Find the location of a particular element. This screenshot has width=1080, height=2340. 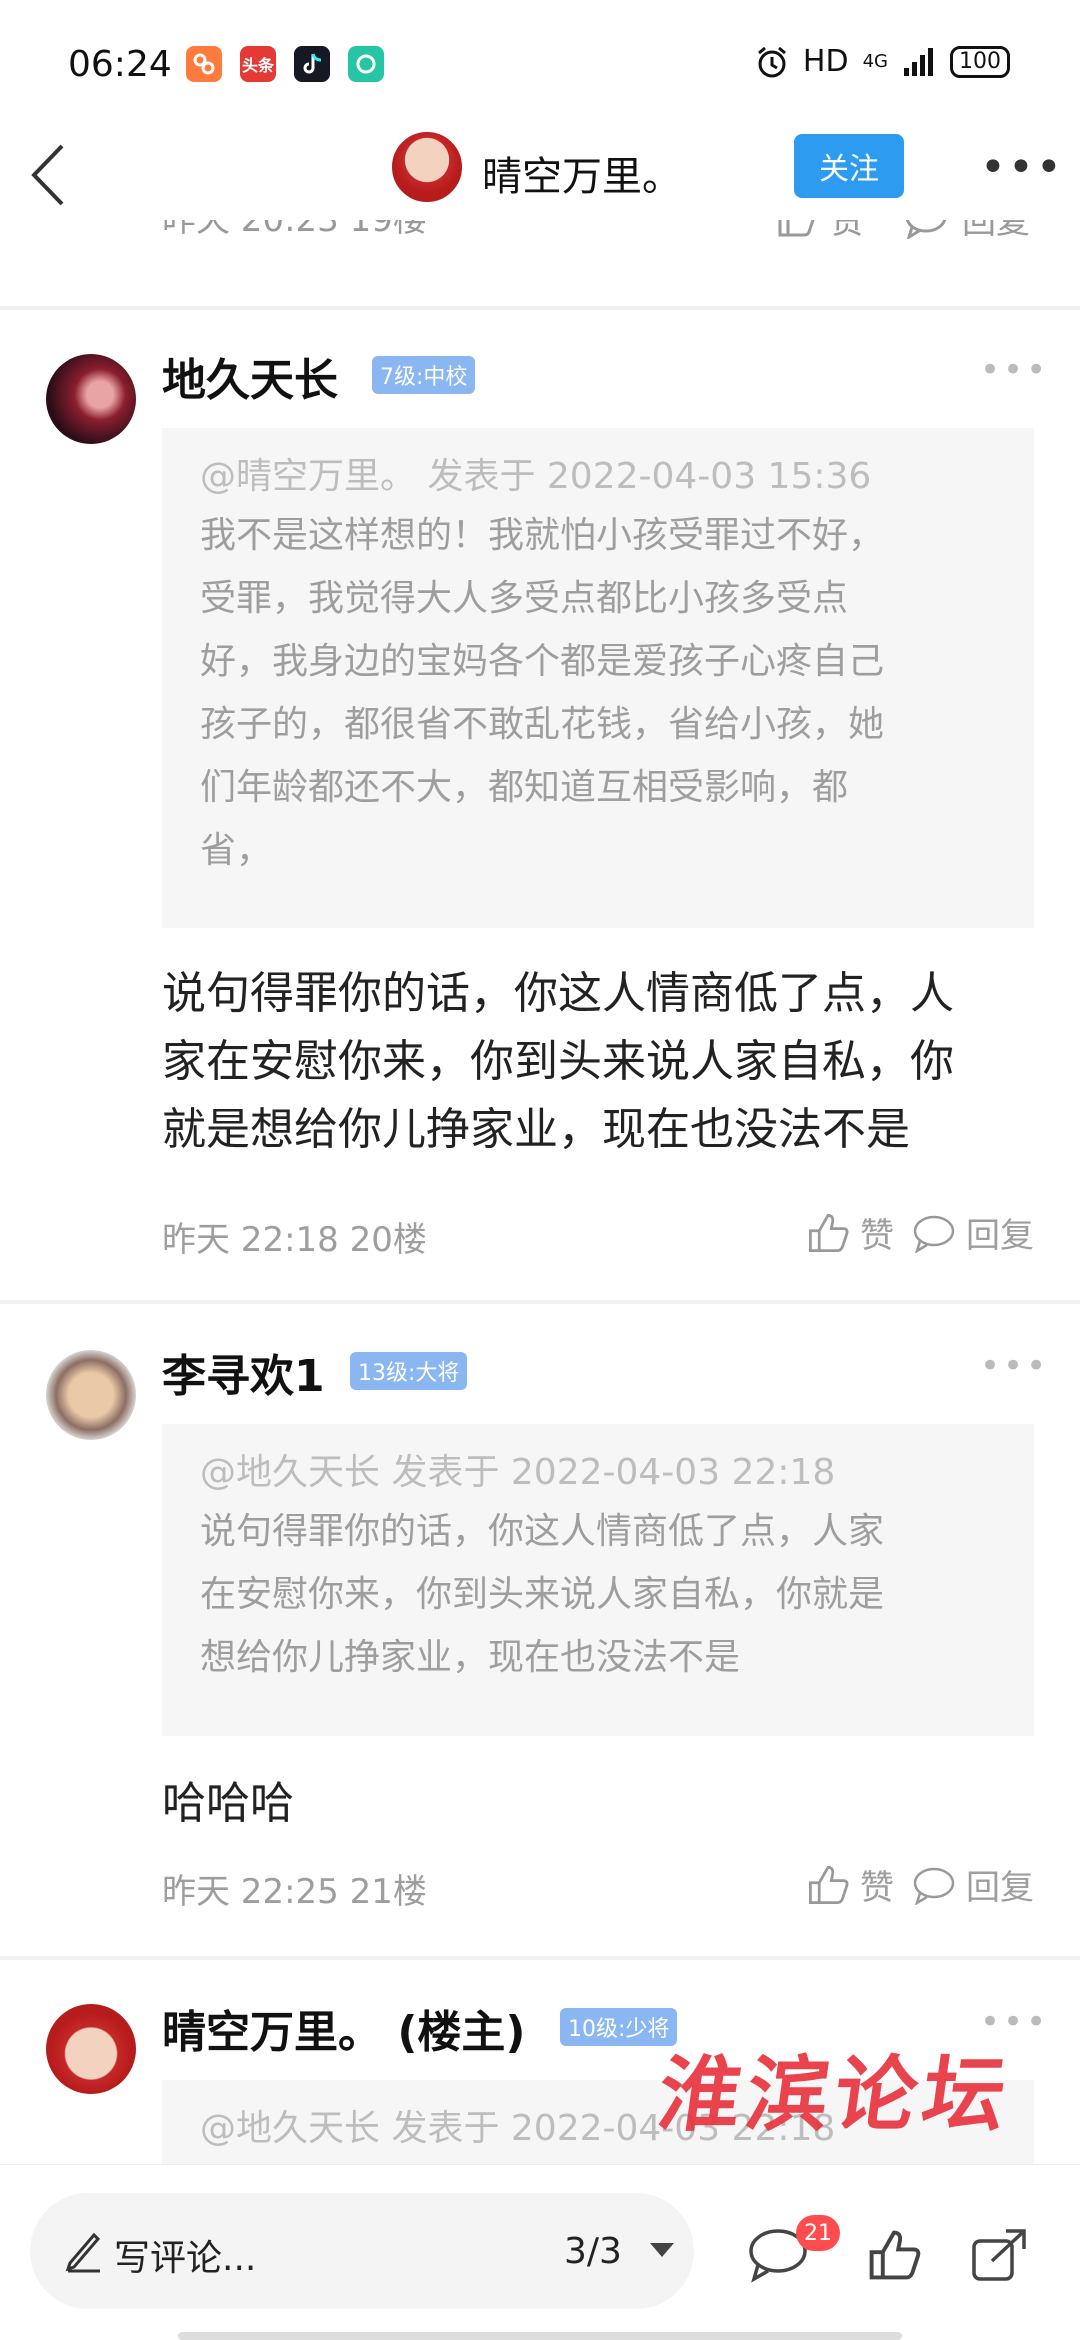

app-icon-toutiao-label: 头条 is located at coordinates (257, 65).